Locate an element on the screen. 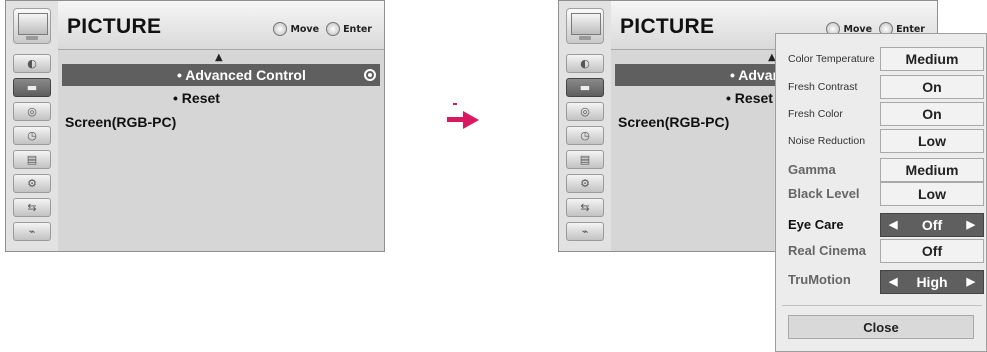 This screenshot has height=352, width=987. navigation-hints: Move Enter is located at coordinates (322, 29).